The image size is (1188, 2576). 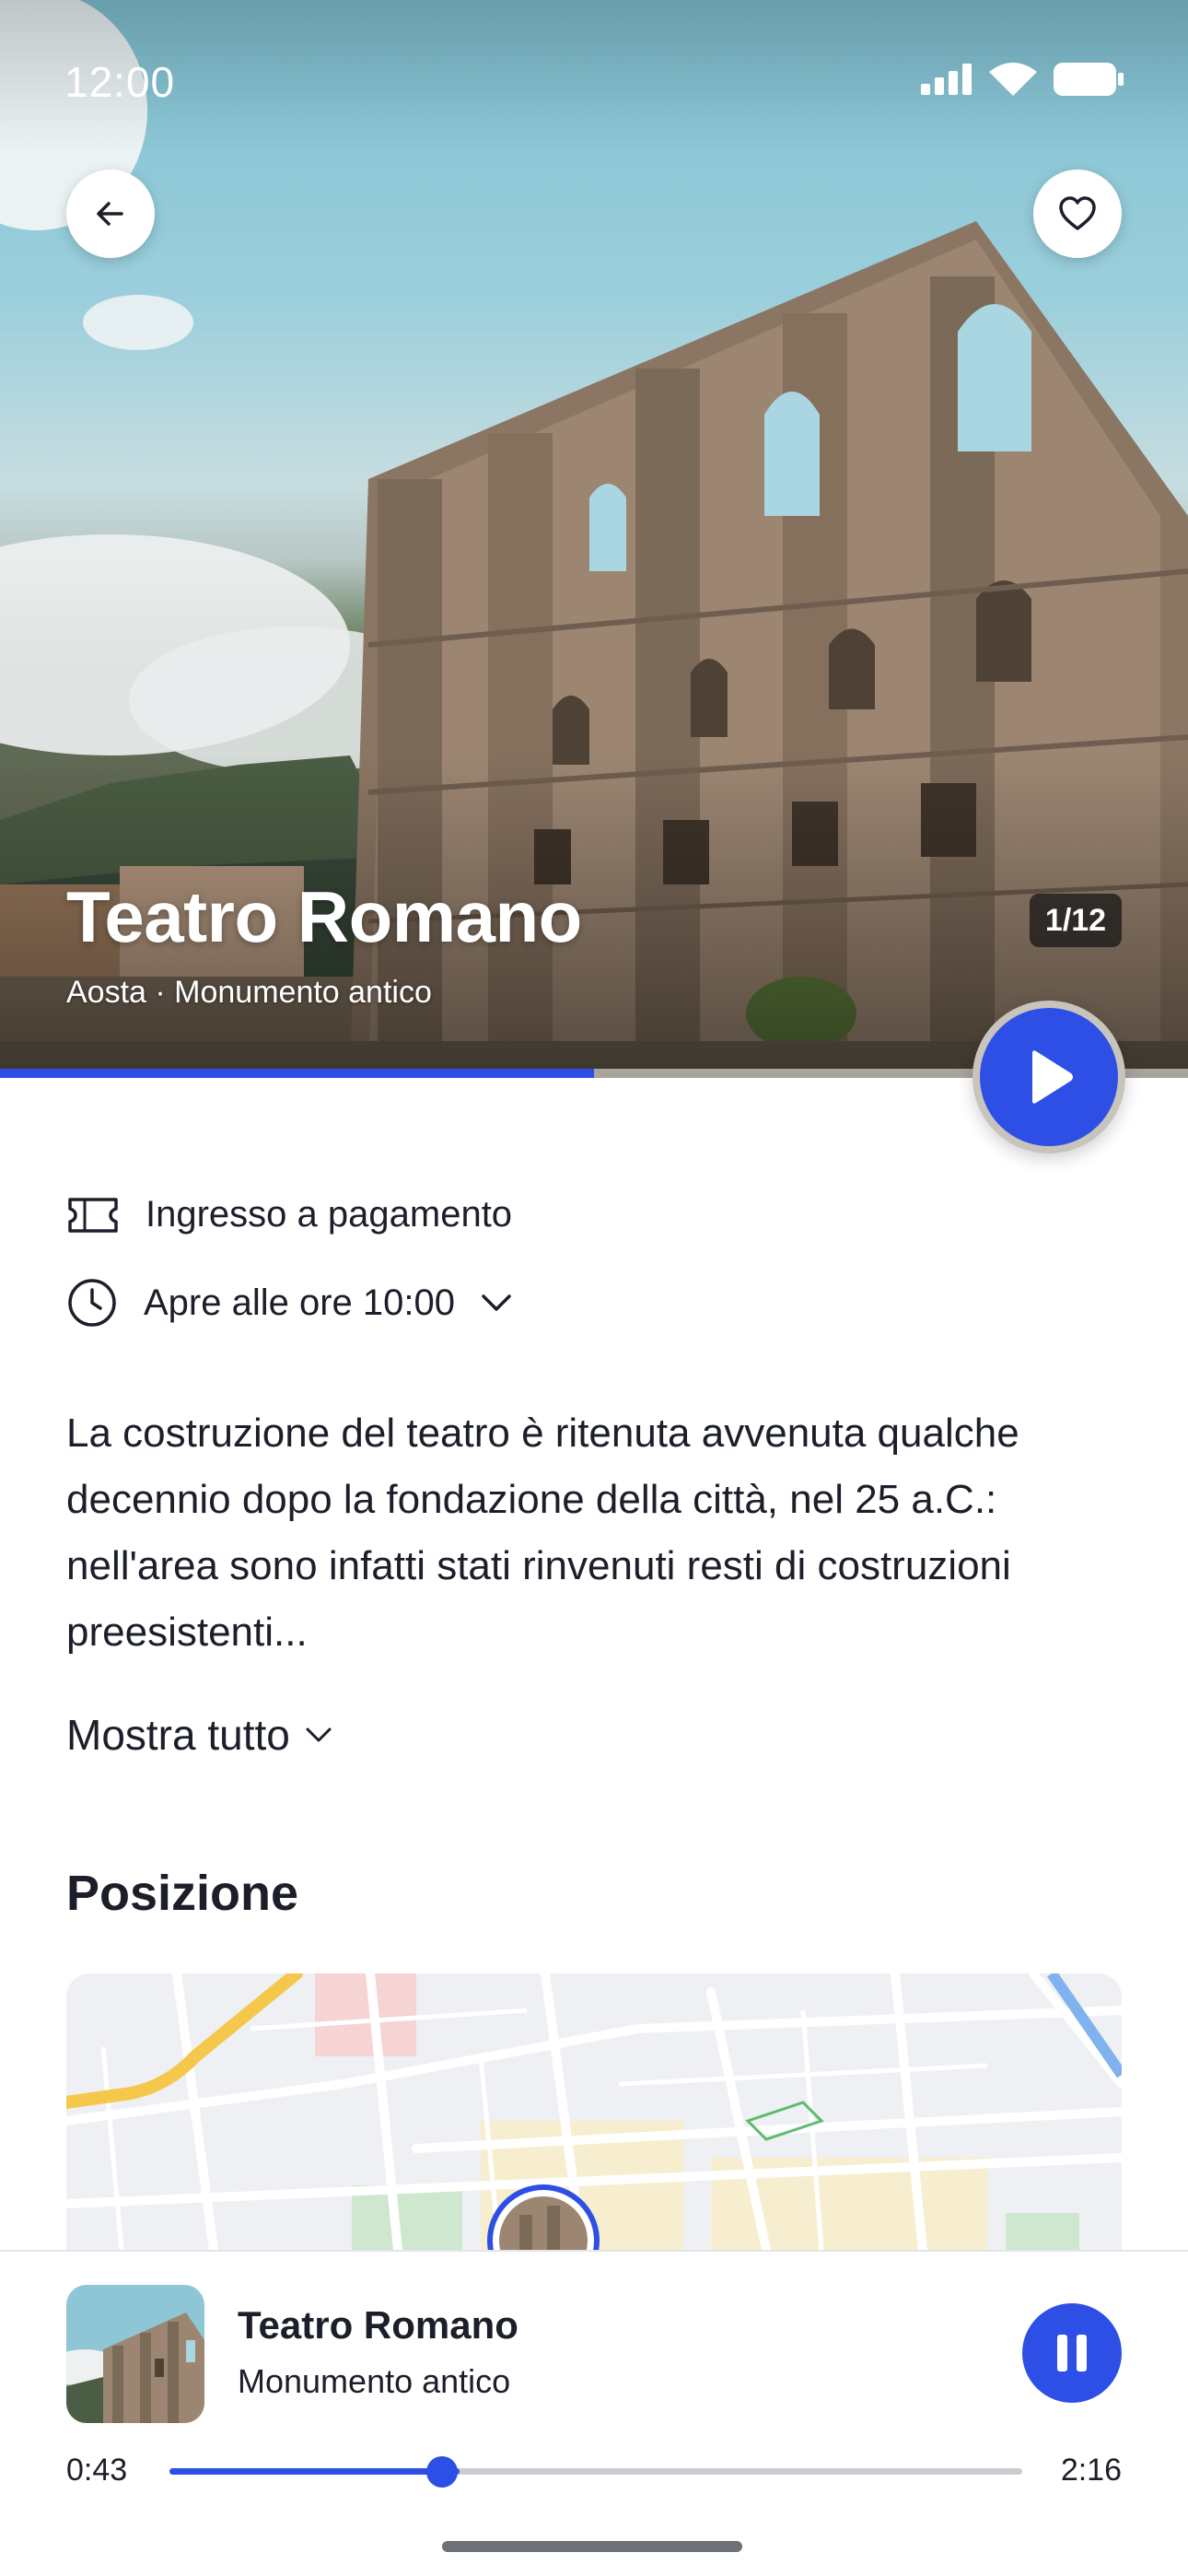 I want to click on map-tiles, so click(x=594, y=2111).